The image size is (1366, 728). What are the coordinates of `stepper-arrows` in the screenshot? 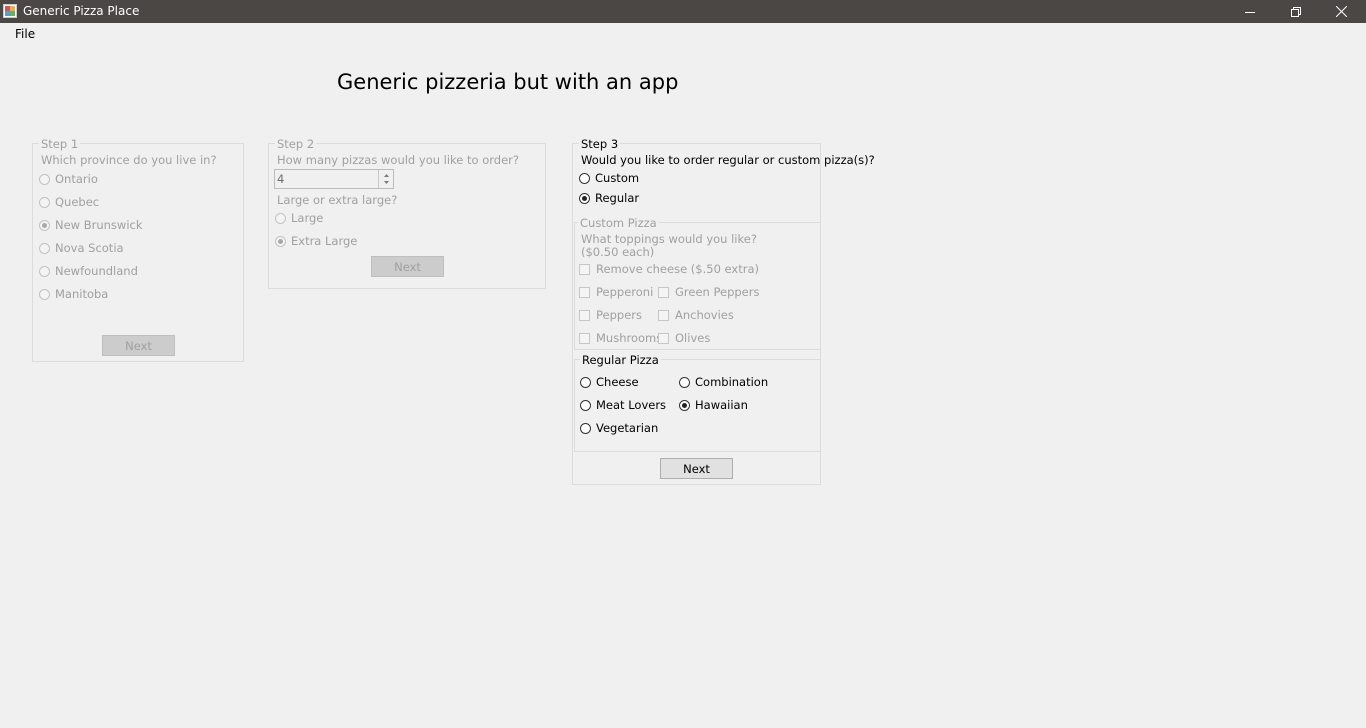 It's located at (386, 179).